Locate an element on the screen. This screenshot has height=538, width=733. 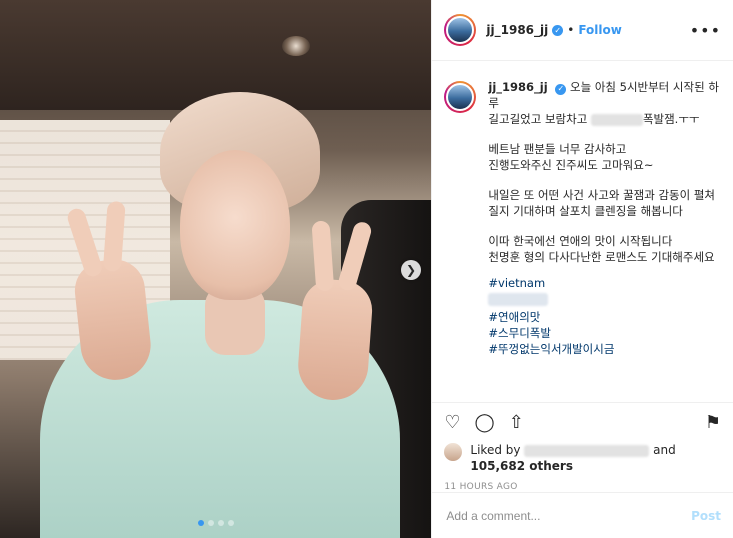
hashtag: #스무디폭발 is located at coordinates (604, 333).